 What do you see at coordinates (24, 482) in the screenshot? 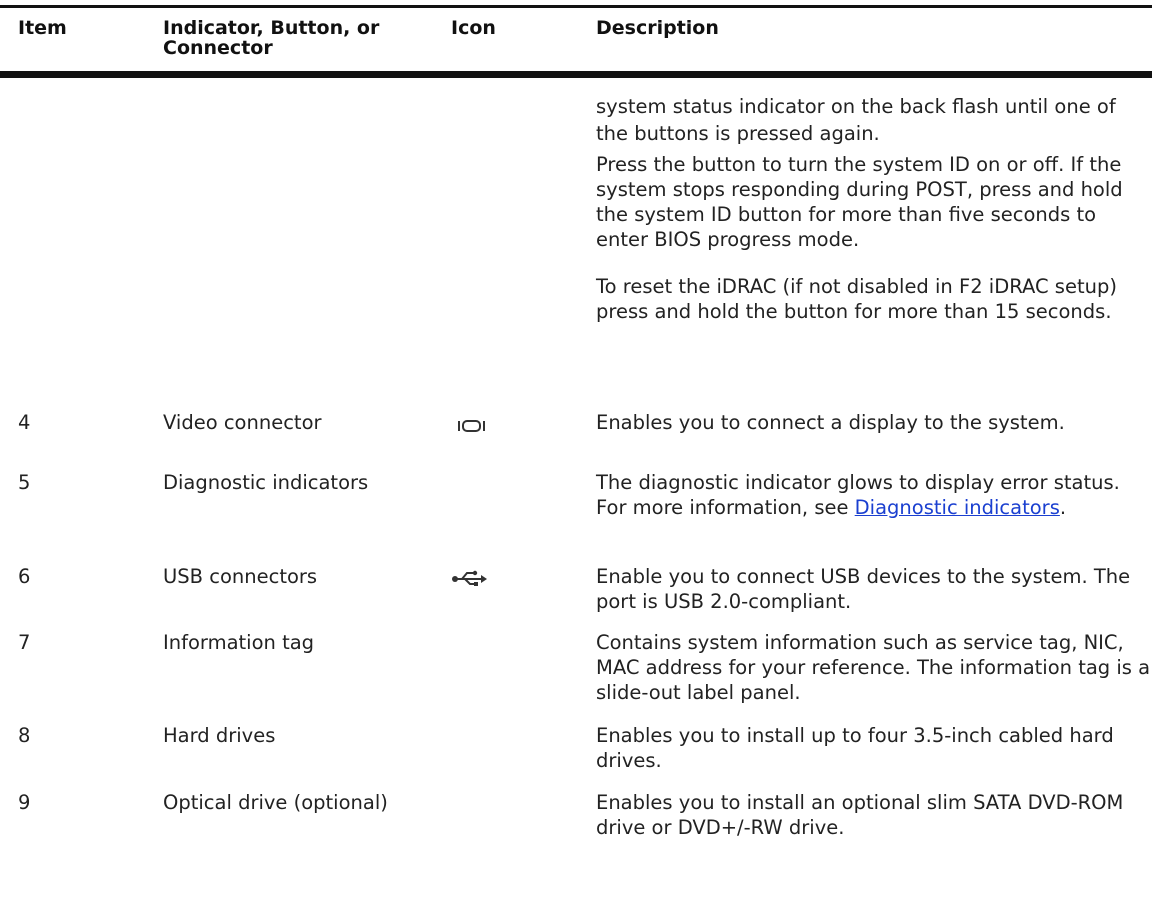
I see `row-item-number: 5` at bounding box center [24, 482].